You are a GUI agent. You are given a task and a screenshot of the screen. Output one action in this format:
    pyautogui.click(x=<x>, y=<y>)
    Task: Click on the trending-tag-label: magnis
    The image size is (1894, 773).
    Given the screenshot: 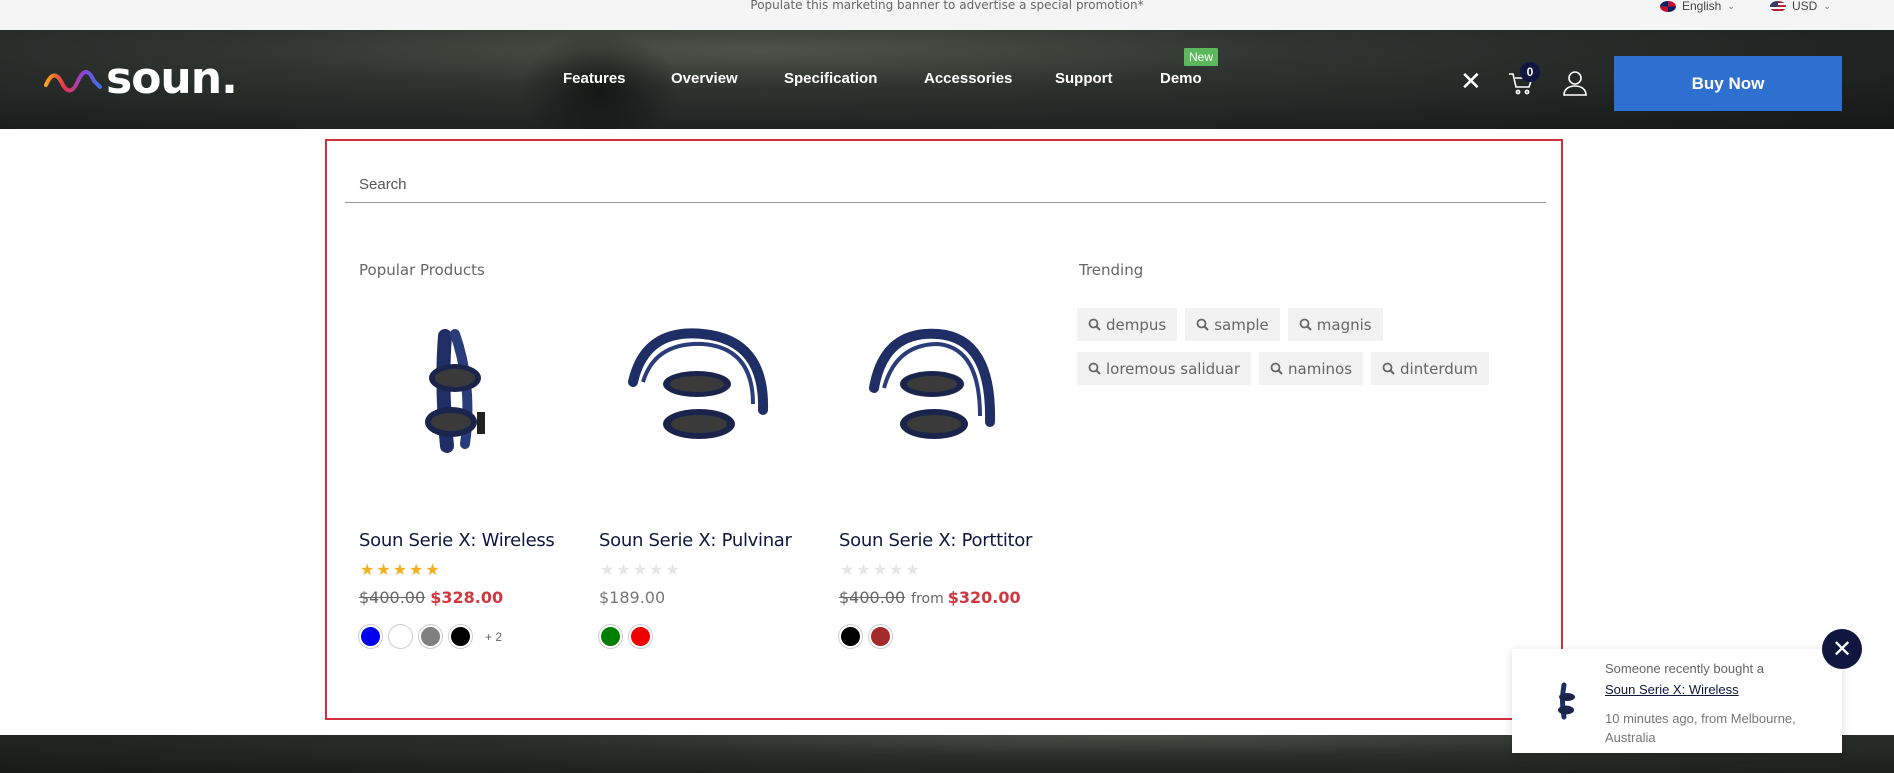 What is the action you would take?
    pyautogui.click(x=1344, y=324)
    